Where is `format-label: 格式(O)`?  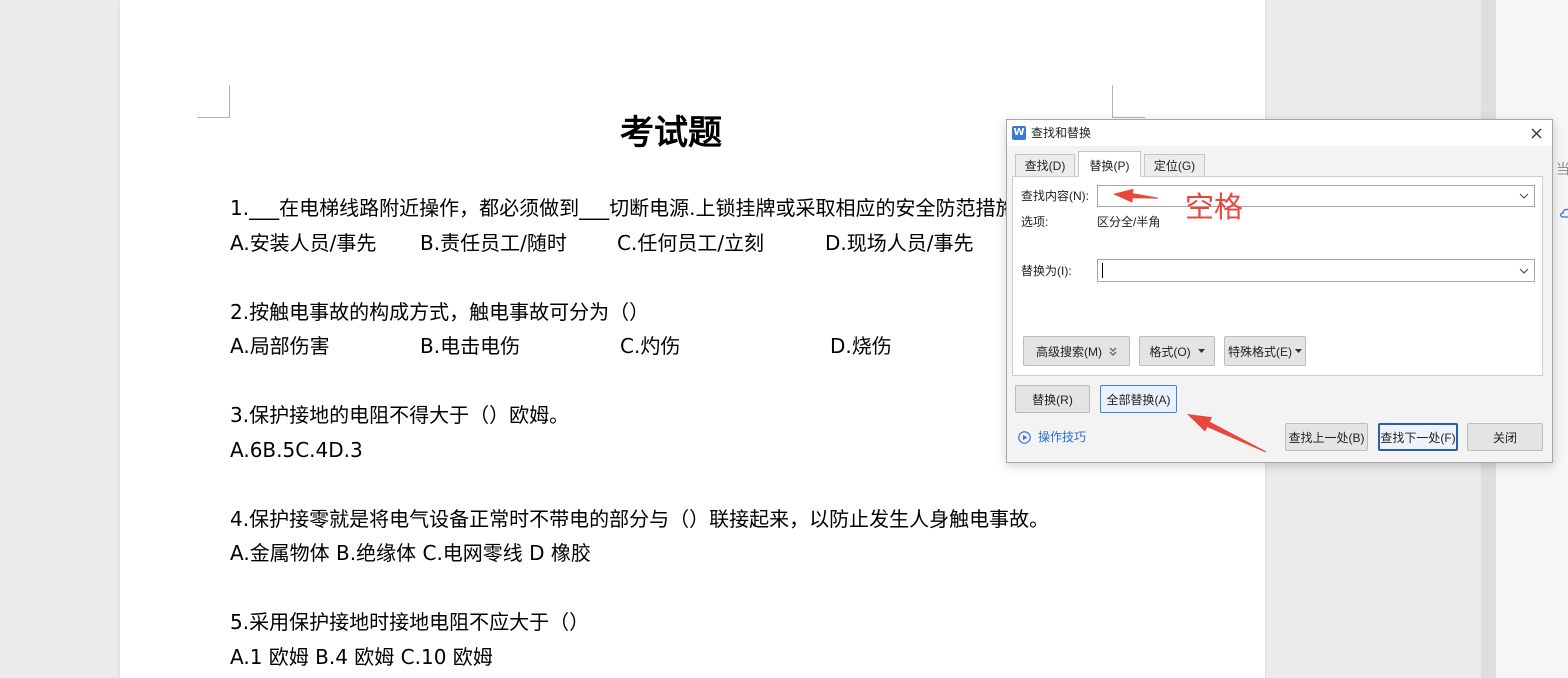
format-label: 格式(O) is located at coordinates (1170, 351).